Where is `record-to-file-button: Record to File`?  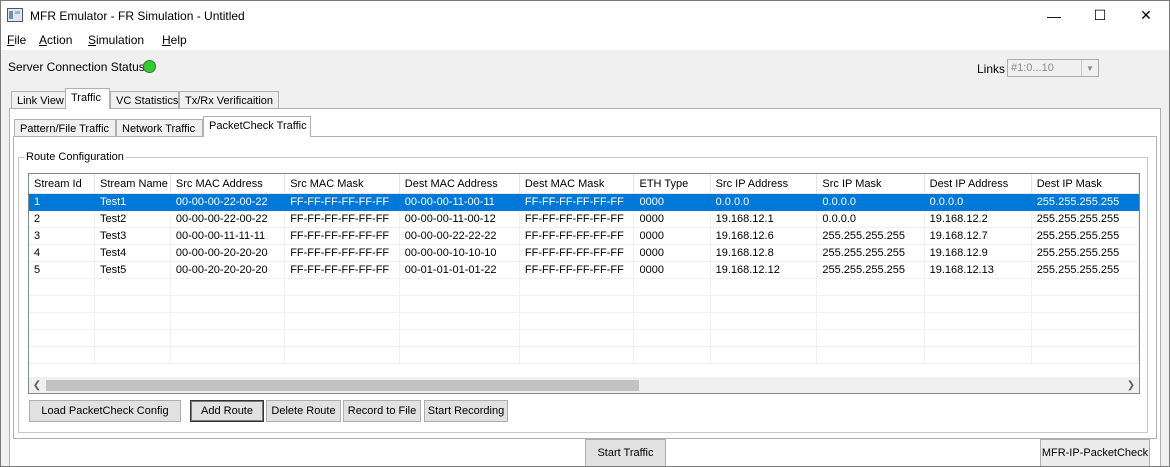 record-to-file-button: Record to File is located at coordinates (382, 411).